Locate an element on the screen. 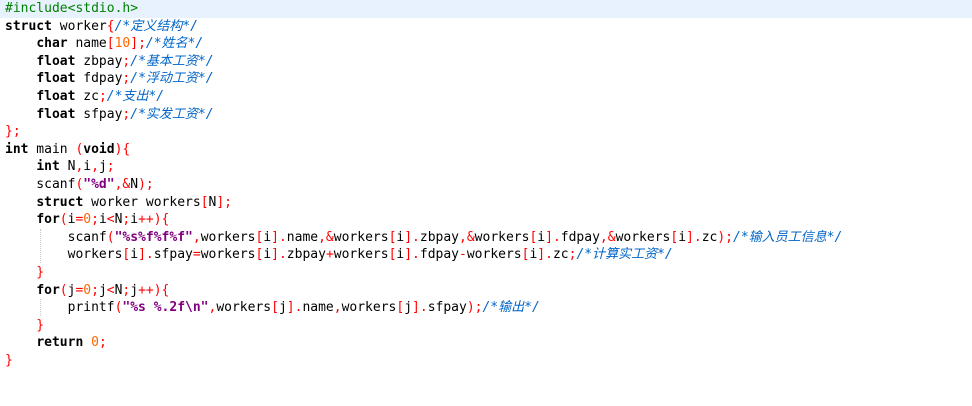 This screenshot has height=406, width=972. code-token: = is located at coordinates (196, 255).